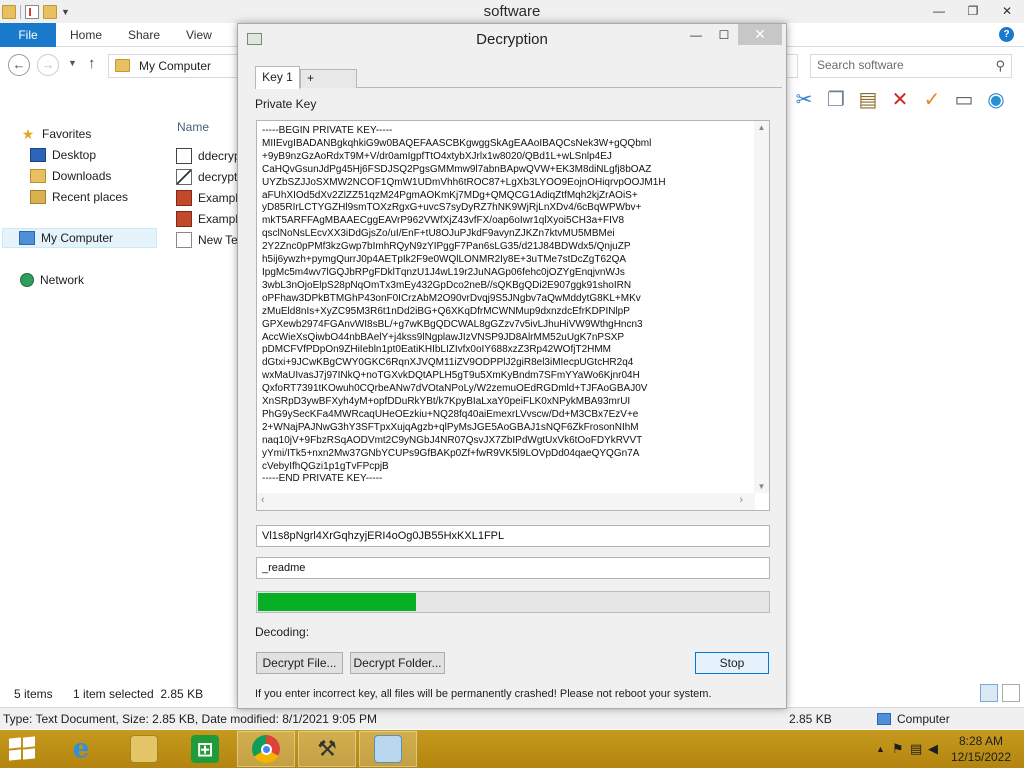 This screenshot has width=1024, height=768. Describe the element at coordinates (1006, 34) in the screenshot. I see `help-icon: ?` at that location.